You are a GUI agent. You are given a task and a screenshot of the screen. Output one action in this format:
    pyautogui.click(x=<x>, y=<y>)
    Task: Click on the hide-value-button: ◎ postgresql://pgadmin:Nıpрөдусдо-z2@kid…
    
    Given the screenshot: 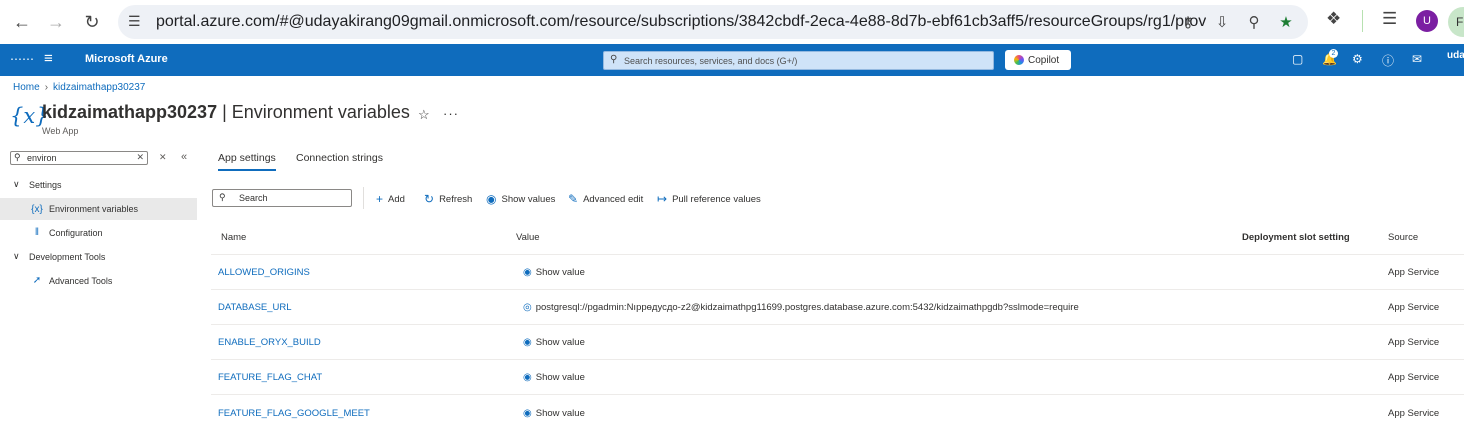 What is the action you would take?
    pyautogui.click(x=801, y=307)
    